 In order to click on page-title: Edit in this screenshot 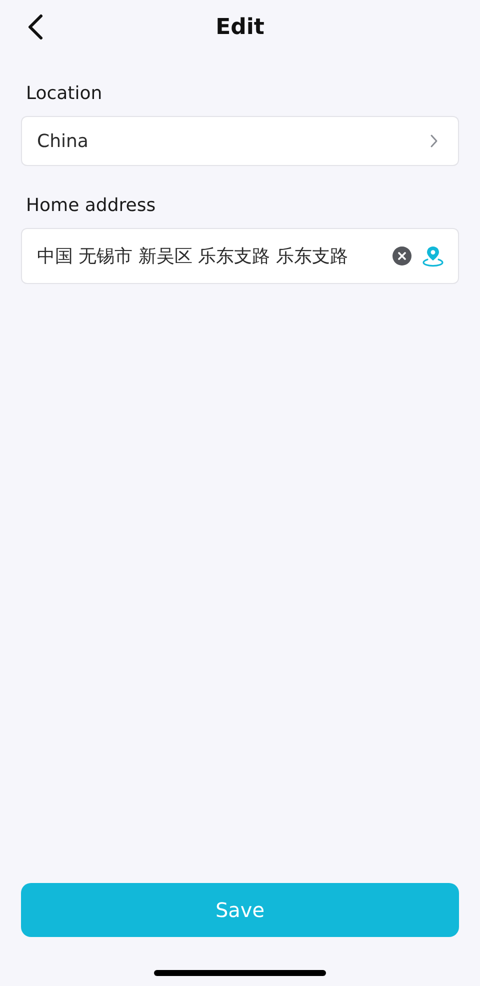, I will do `click(240, 27)`.